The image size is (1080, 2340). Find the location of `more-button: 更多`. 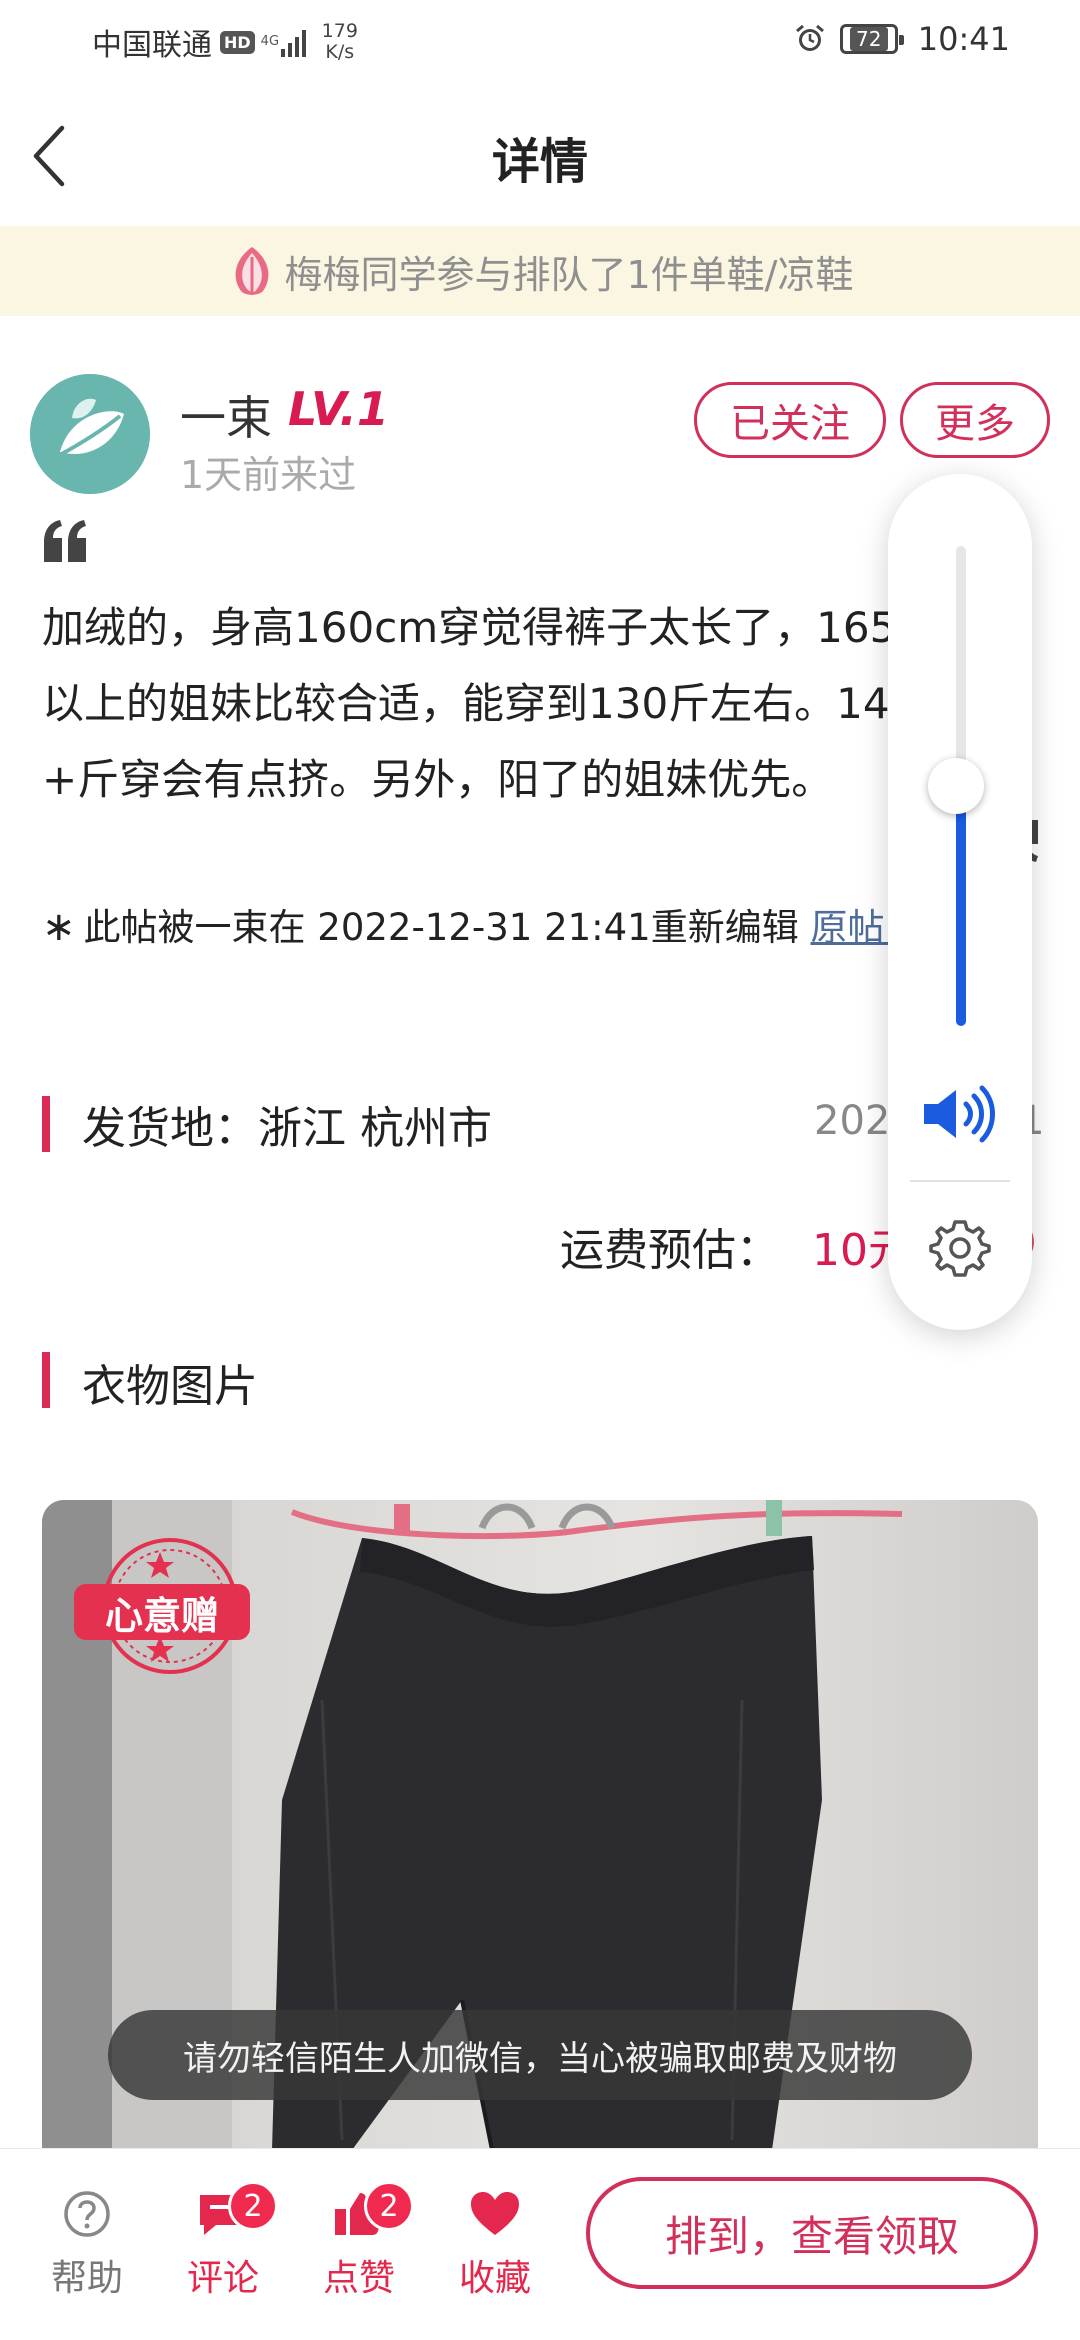

more-button: 更多 is located at coordinates (975, 420).